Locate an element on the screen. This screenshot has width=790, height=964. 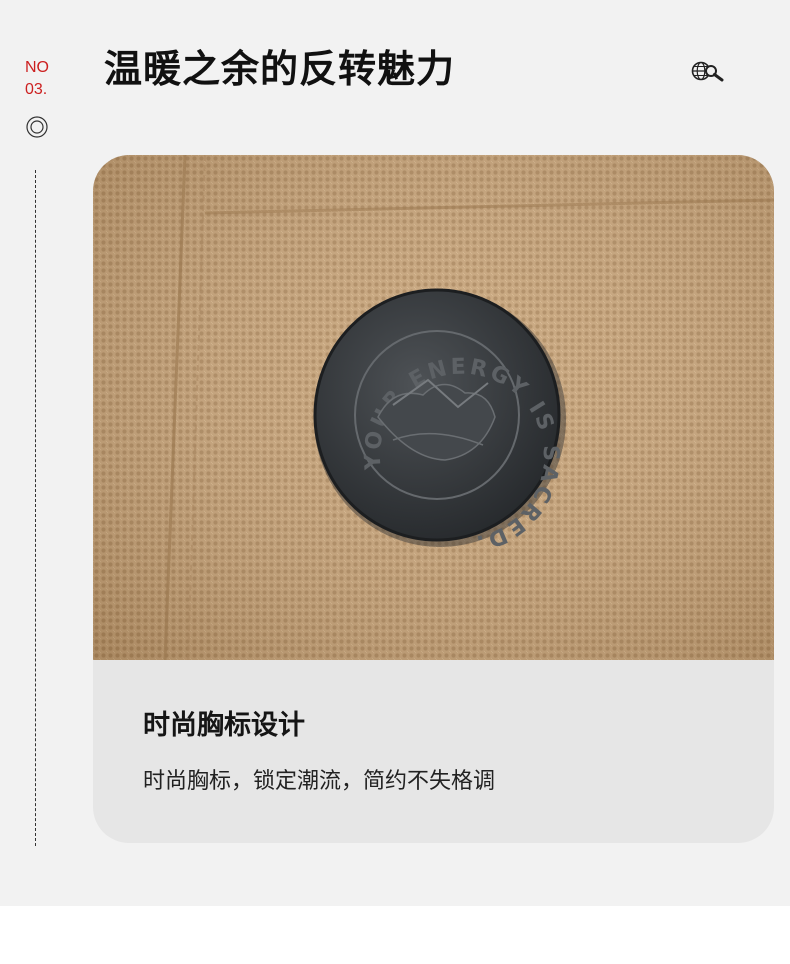
caption-title: 时尚胸标设计 is located at coordinates (224, 725).